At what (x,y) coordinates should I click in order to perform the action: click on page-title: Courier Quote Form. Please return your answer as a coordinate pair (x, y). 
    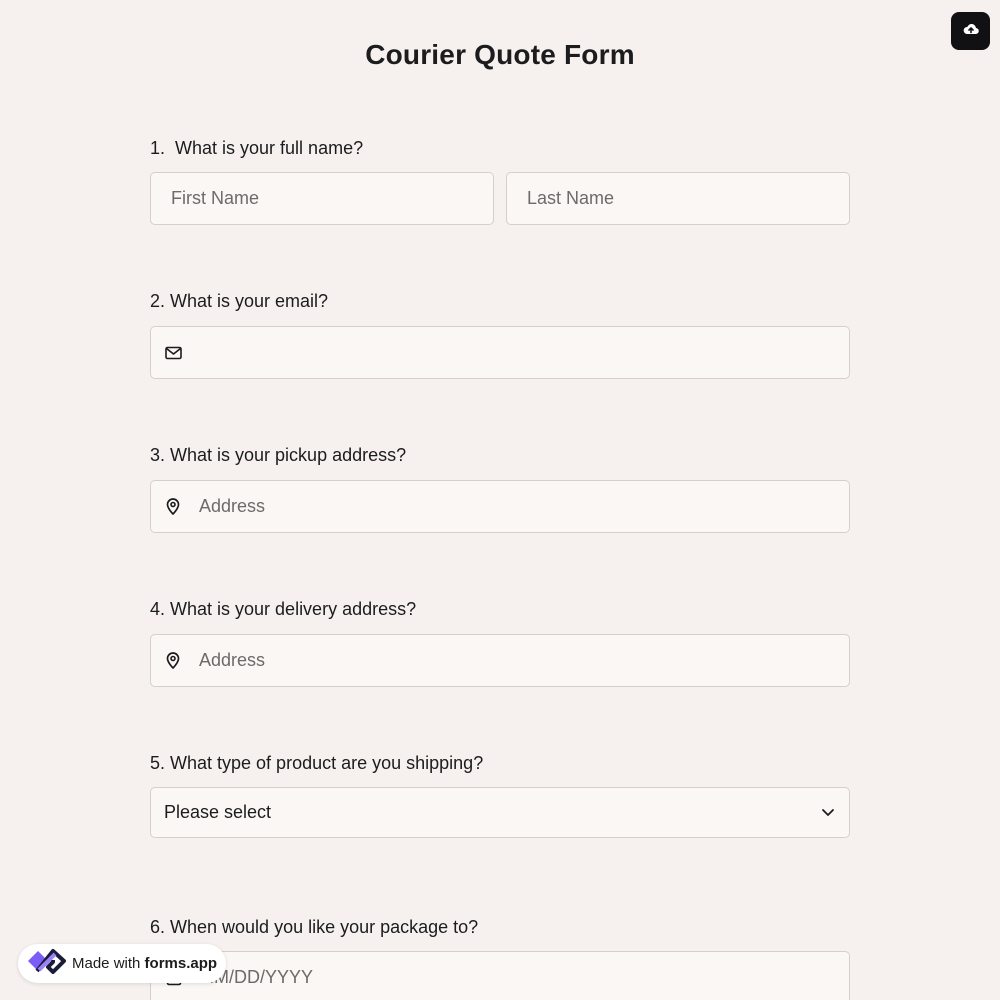
    Looking at the image, I should click on (500, 54).